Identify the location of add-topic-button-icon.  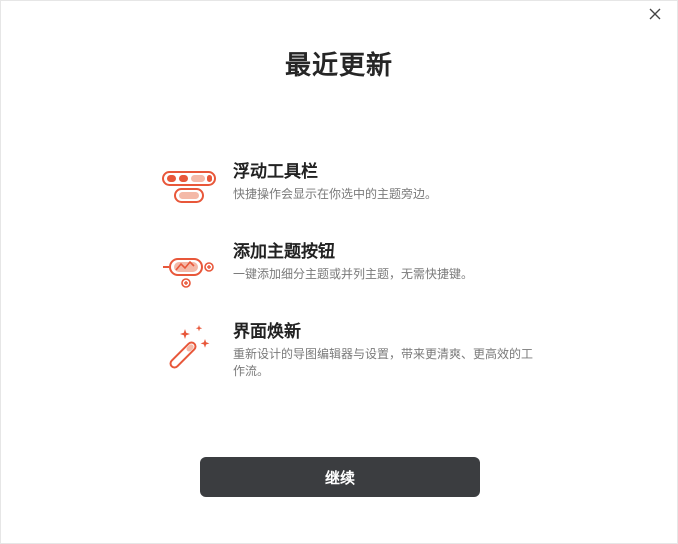
(189, 265).